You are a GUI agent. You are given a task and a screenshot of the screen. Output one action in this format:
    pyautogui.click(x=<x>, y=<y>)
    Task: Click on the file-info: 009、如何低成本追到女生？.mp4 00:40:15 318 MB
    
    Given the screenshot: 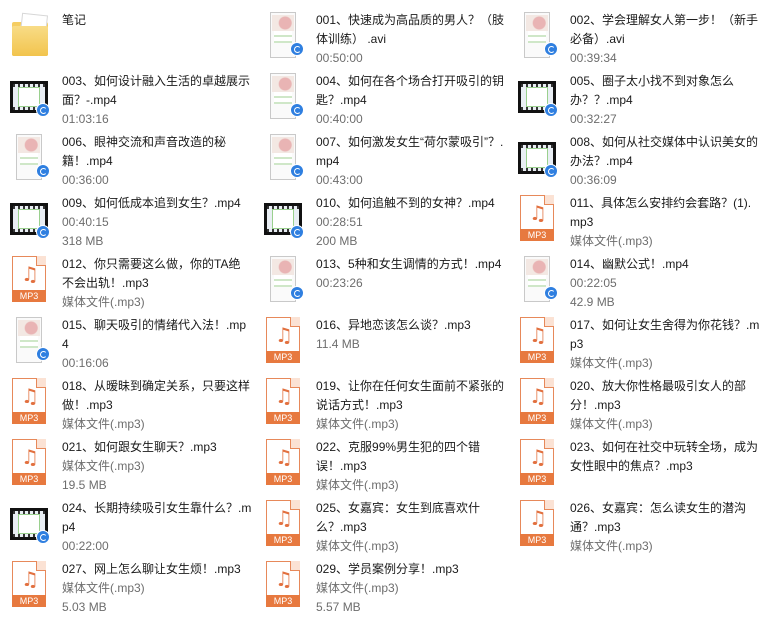 What is the action you would take?
    pyautogui.click(x=157, y=221)
    